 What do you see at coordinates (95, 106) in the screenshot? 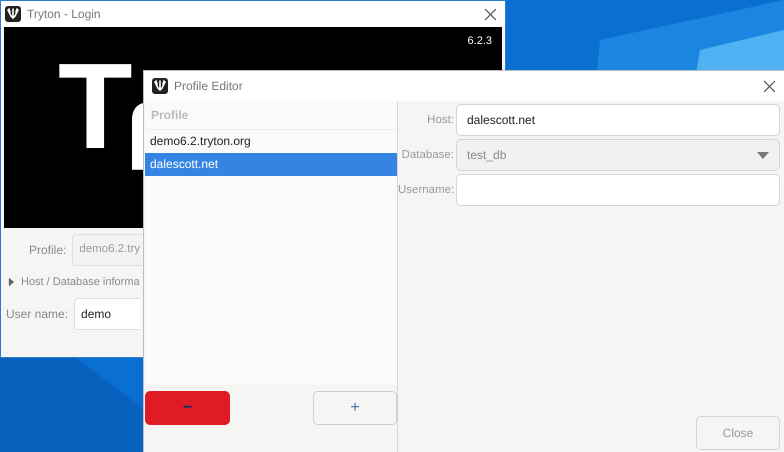
I see `logo-text: T` at bounding box center [95, 106].